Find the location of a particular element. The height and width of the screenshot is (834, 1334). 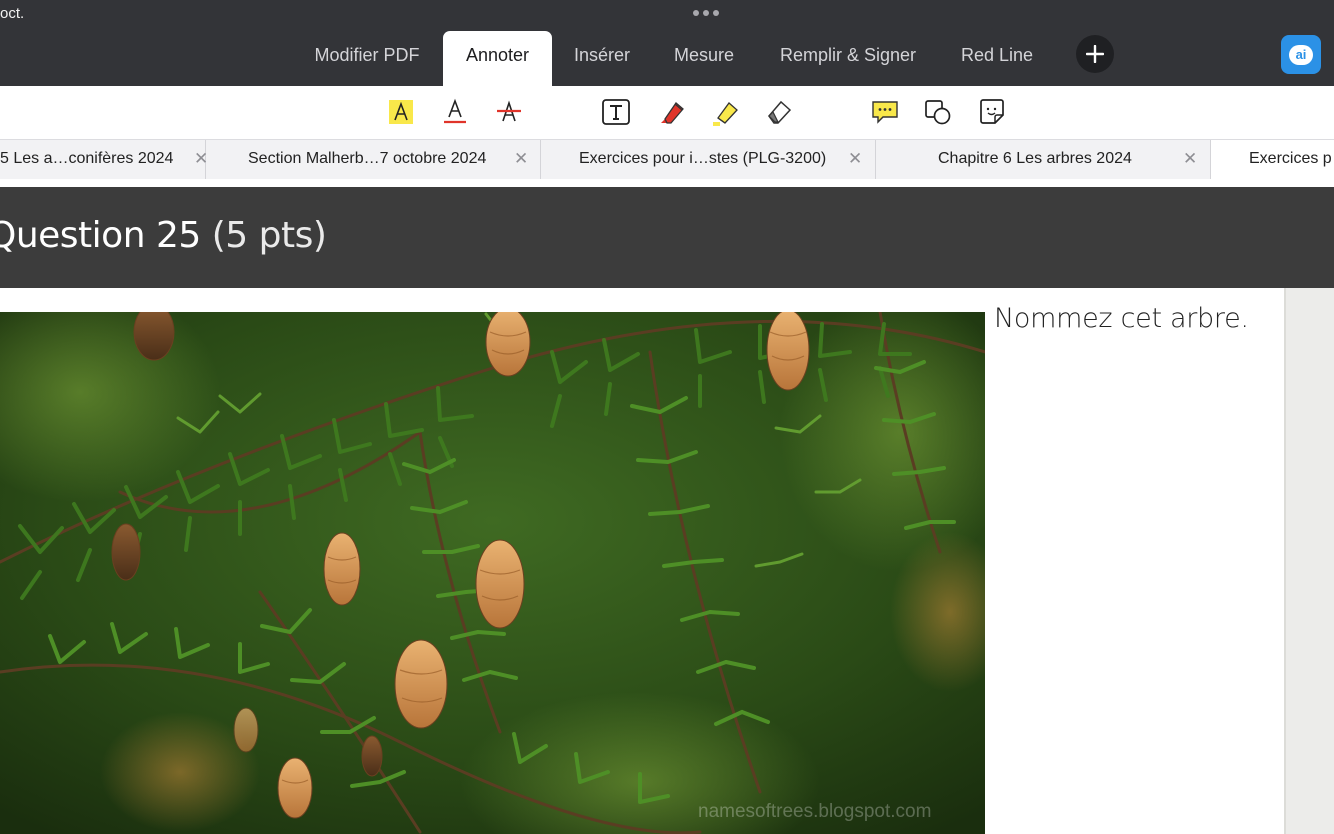

text-strikethrough-tool is located at coordinates (509, 112).